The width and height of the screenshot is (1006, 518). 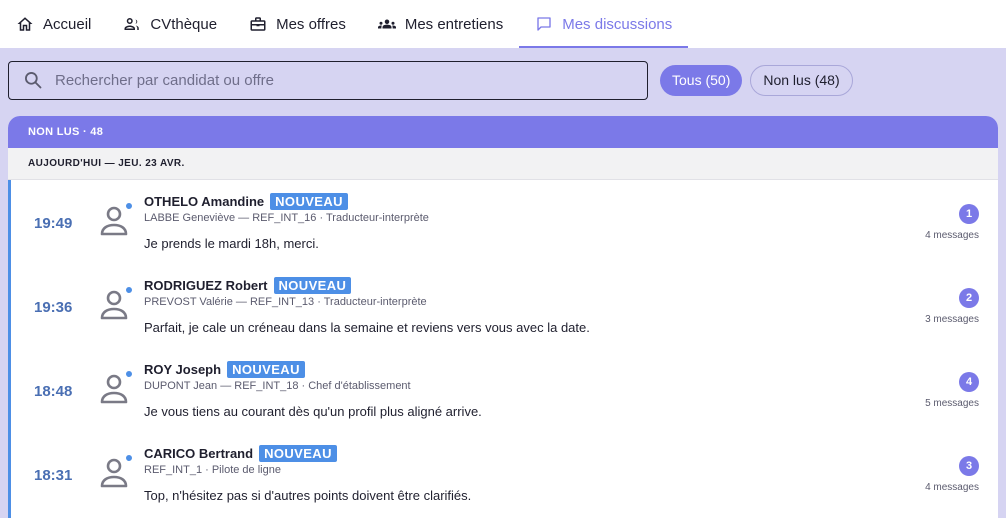 I want to click on nav-label: Accueil, so click(x=67, y=24).